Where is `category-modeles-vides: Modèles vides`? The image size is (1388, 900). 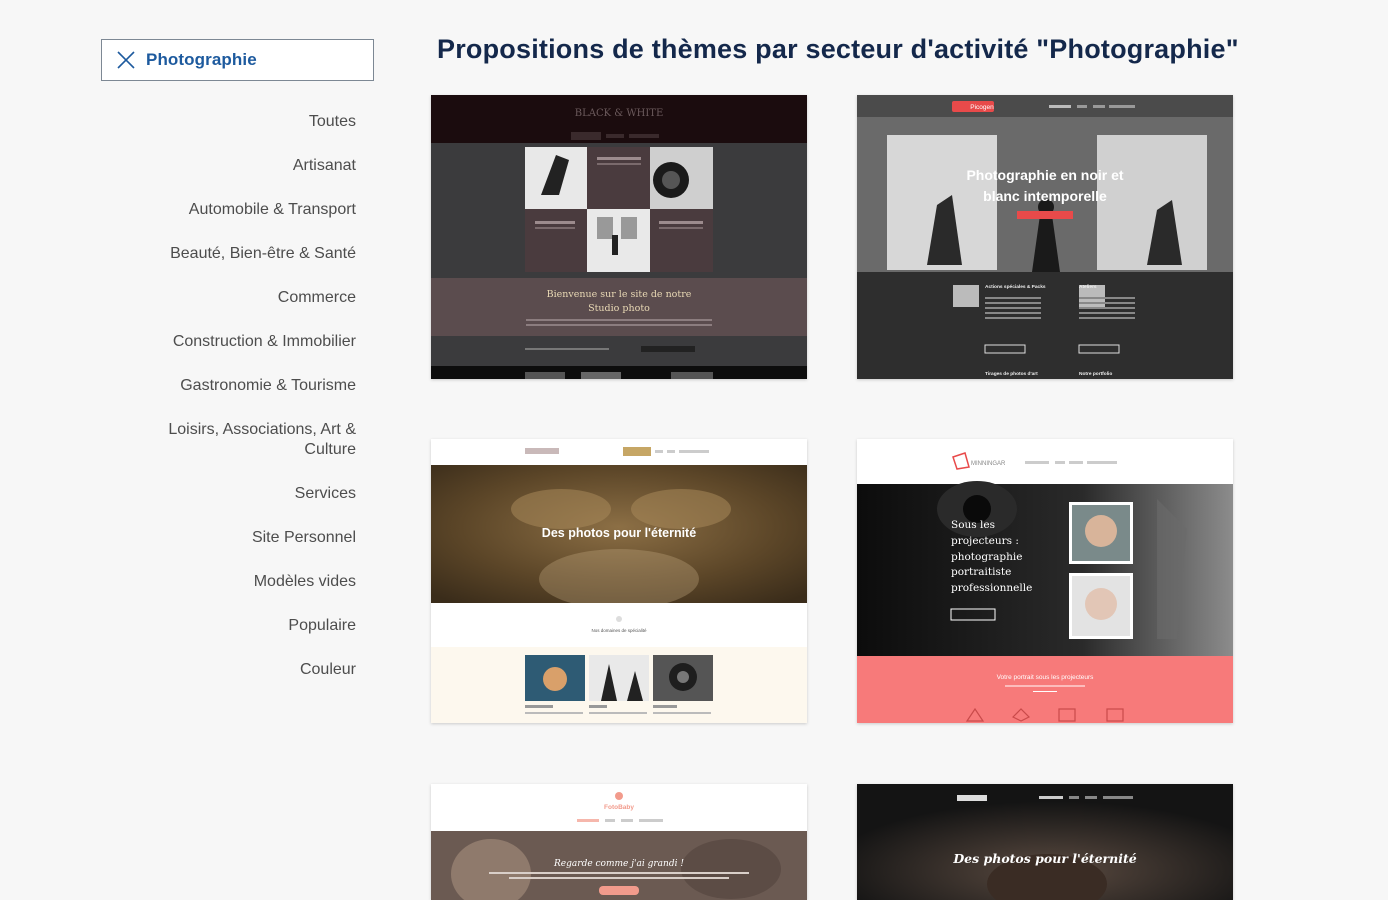
category-modeles-vides: Modèles vides is located at coordinates (243, 582).